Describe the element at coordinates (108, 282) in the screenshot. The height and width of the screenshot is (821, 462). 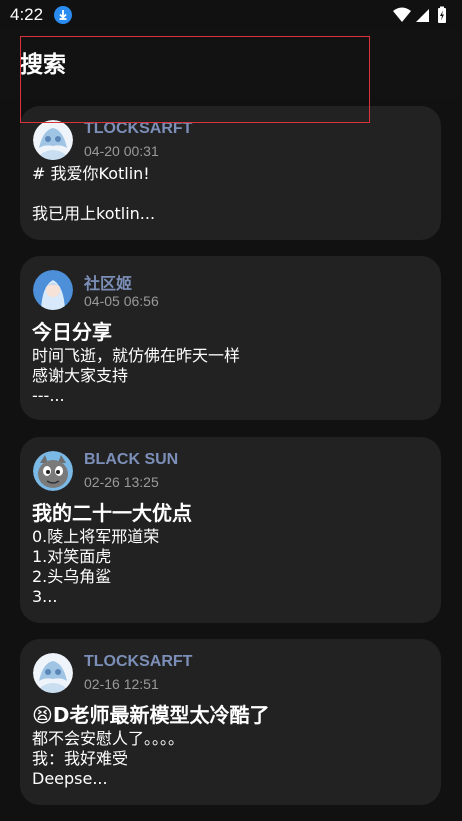
I see `author-name: 社区姬` at that location.